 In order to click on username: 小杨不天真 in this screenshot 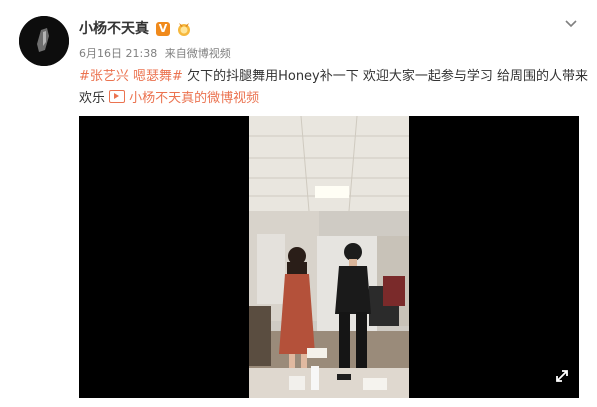, I will do `click(114, 29)`.